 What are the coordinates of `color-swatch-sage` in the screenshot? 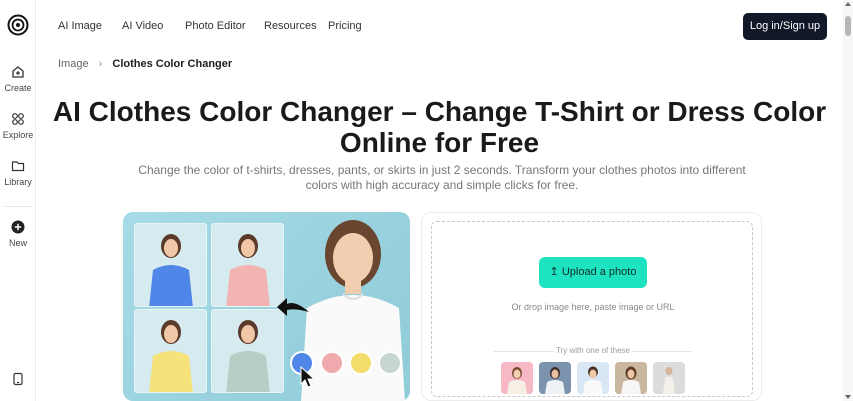 It's located at (390, 363).